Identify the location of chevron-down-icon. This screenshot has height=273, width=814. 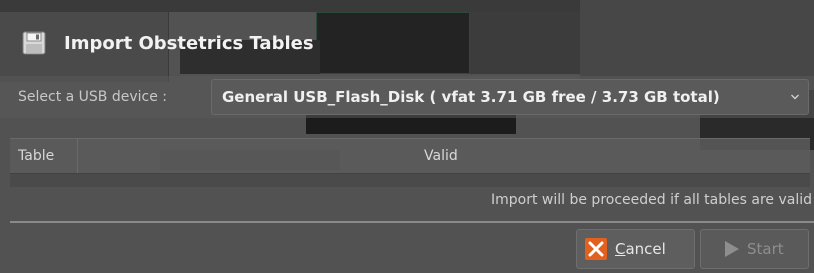
(795, 97).